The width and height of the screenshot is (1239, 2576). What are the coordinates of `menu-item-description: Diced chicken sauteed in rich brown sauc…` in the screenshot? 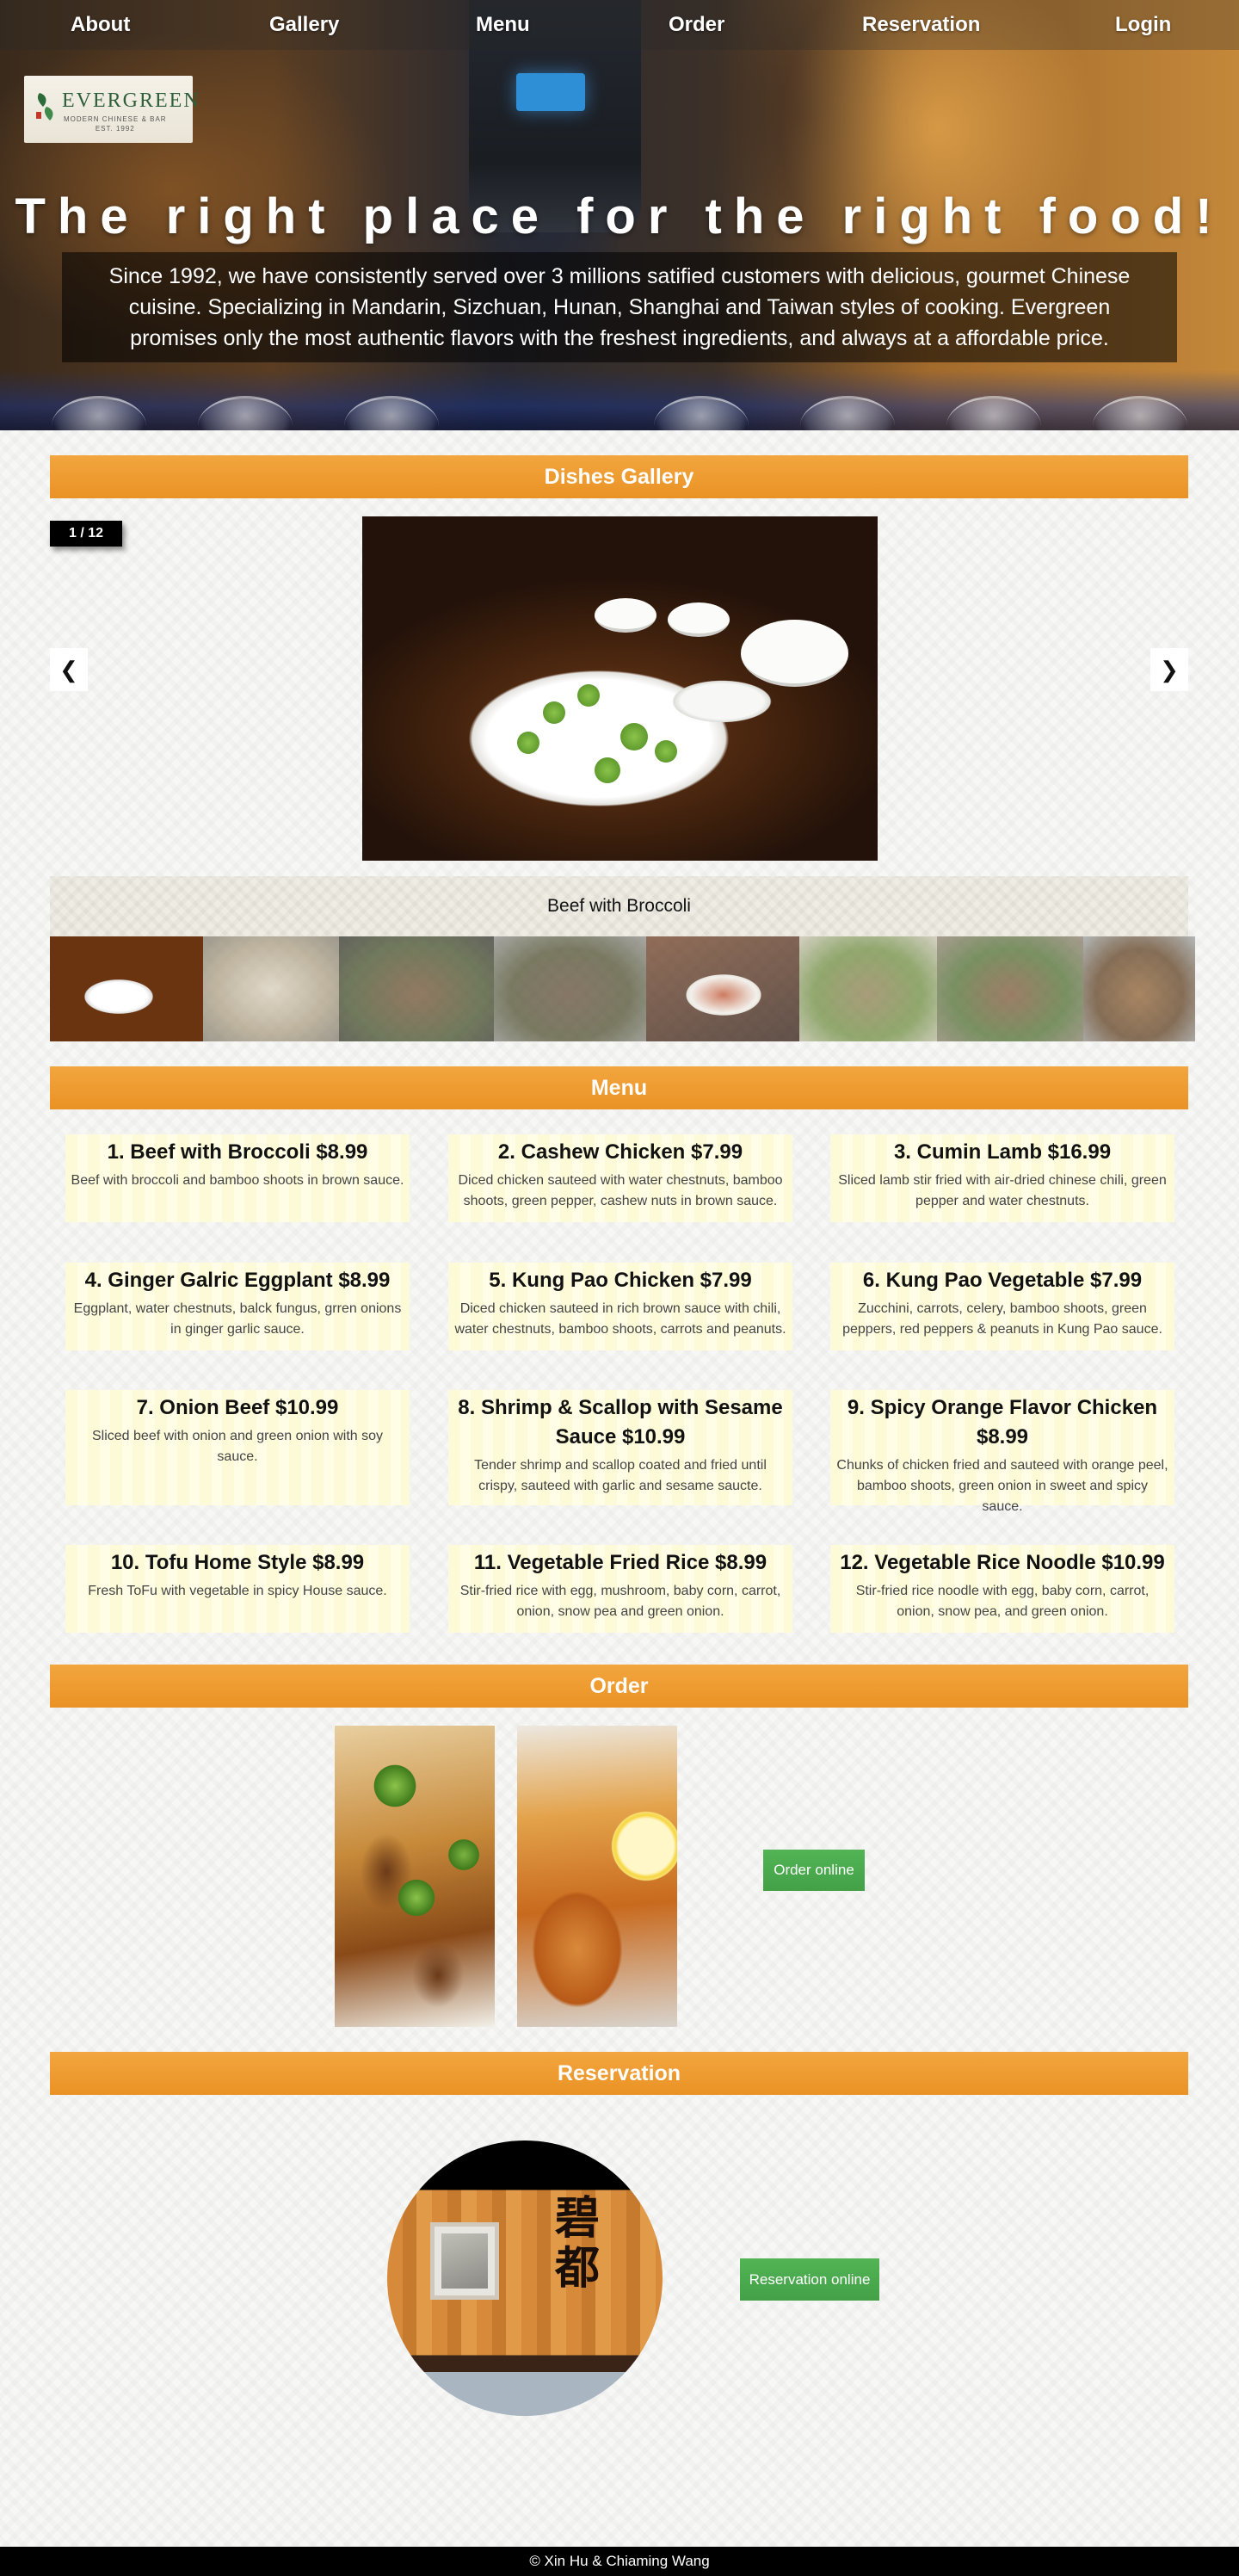 It's located at (620, 1319).